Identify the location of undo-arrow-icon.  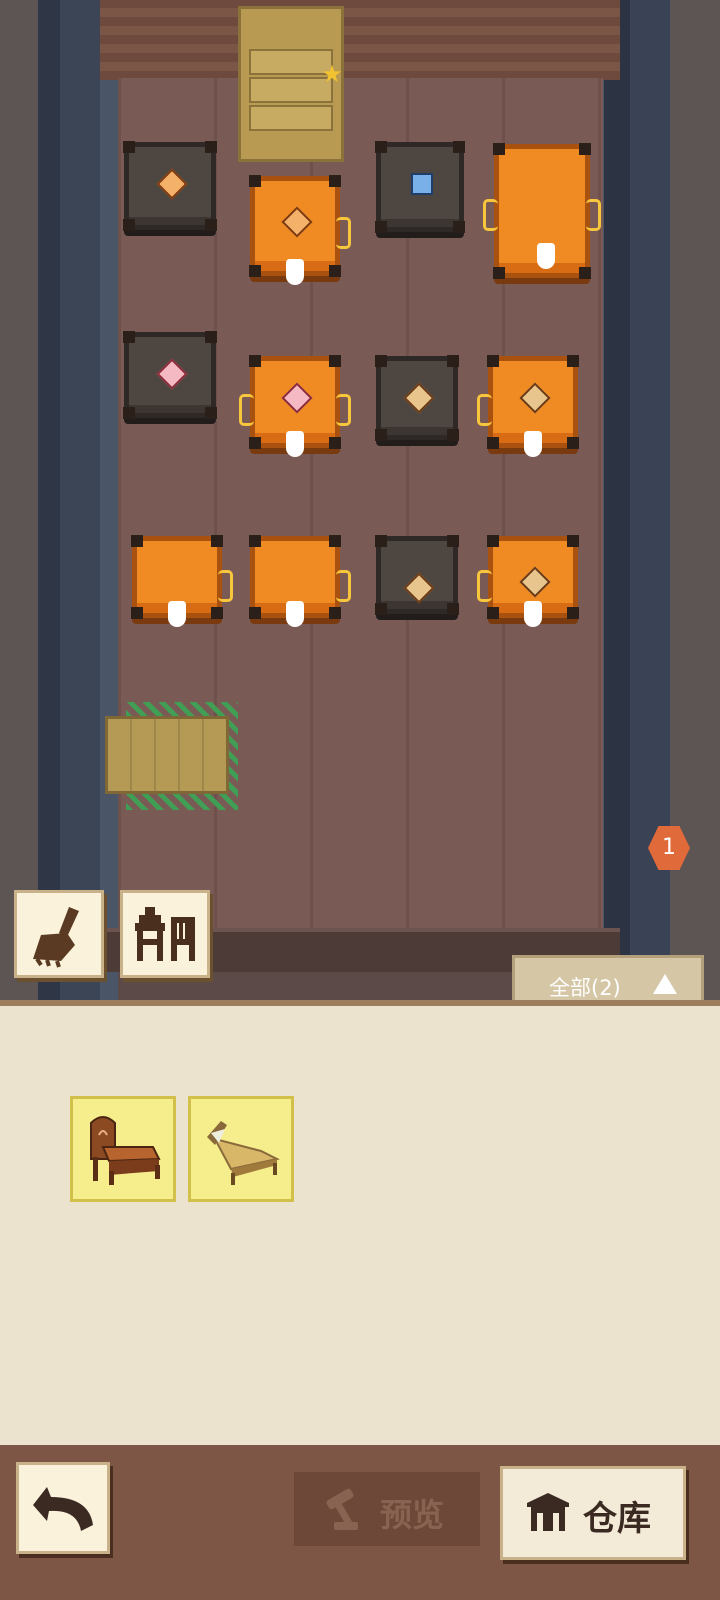
(63, 1509).